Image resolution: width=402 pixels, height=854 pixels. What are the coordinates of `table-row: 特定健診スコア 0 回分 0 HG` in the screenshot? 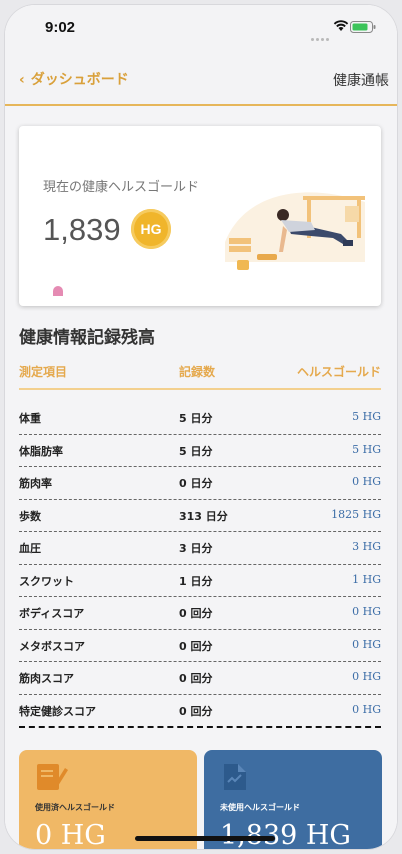 It's located at (200, 711).